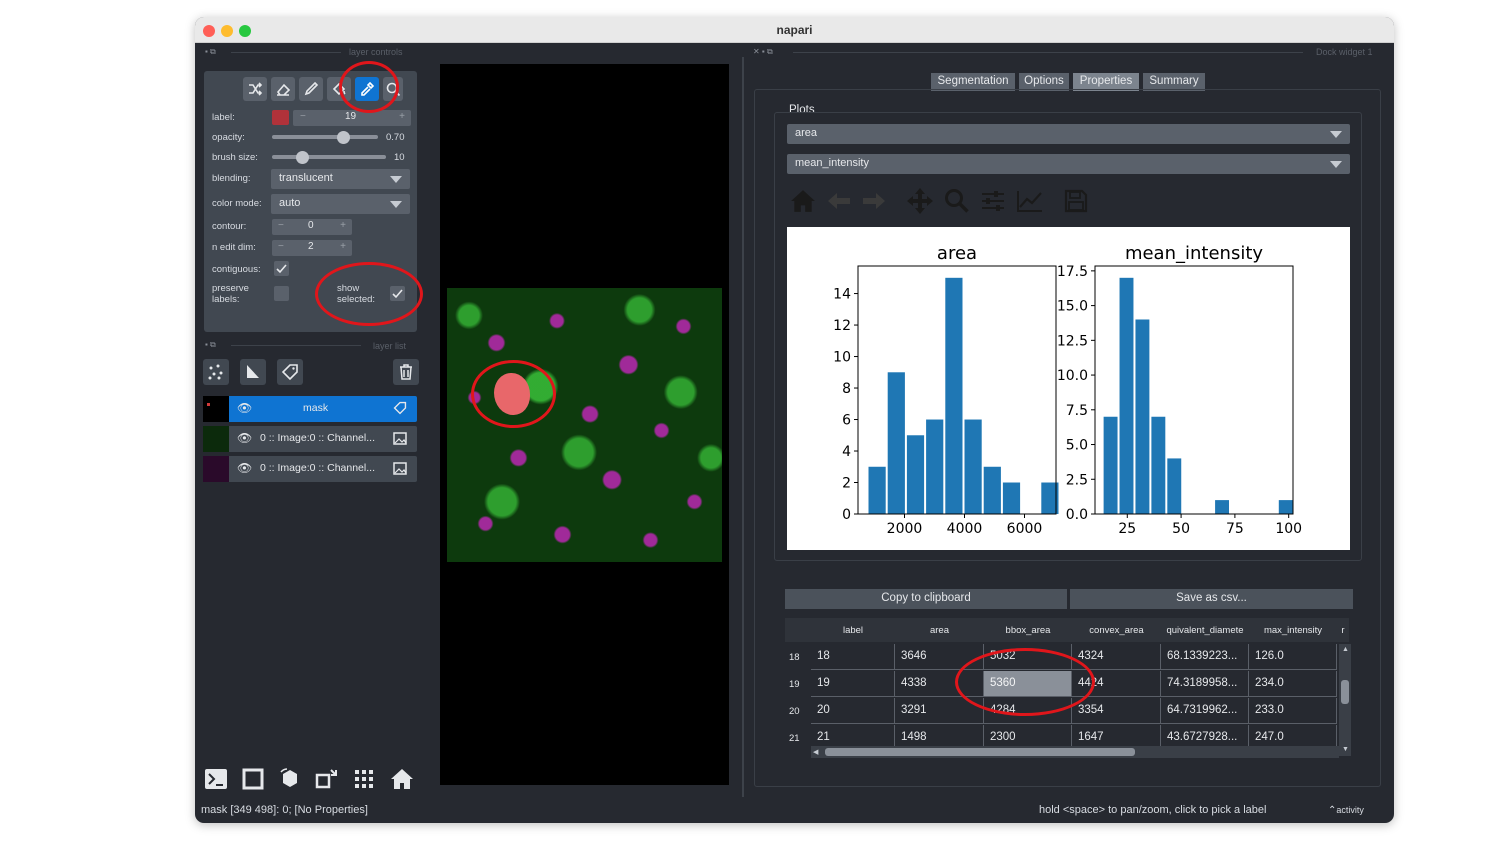  I want to click on table-cell: 4284, so click(1028, 711).